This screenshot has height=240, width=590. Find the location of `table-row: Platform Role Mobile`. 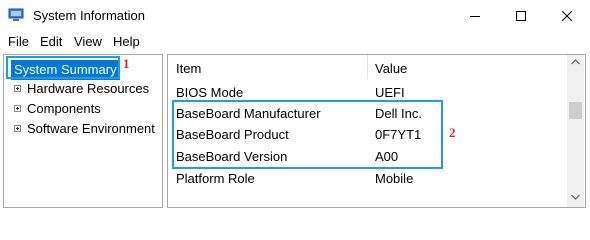

table-row: Platform Role Mobile is located at coordinates (368, 178).